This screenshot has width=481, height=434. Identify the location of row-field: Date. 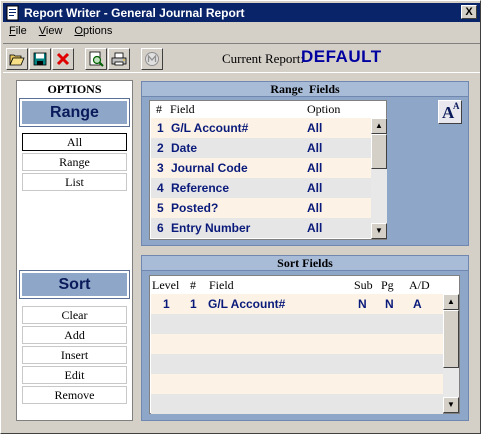
(184, 148).